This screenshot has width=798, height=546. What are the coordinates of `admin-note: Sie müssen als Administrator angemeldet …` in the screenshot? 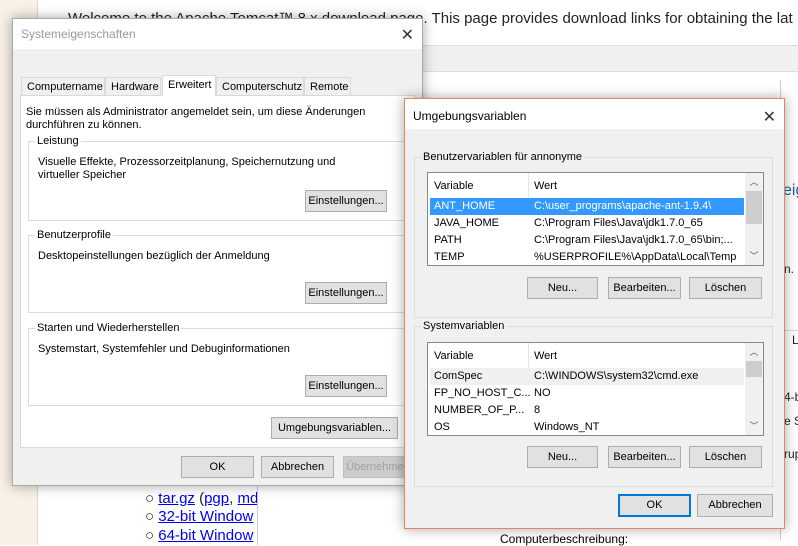 It's located at (196, 118).